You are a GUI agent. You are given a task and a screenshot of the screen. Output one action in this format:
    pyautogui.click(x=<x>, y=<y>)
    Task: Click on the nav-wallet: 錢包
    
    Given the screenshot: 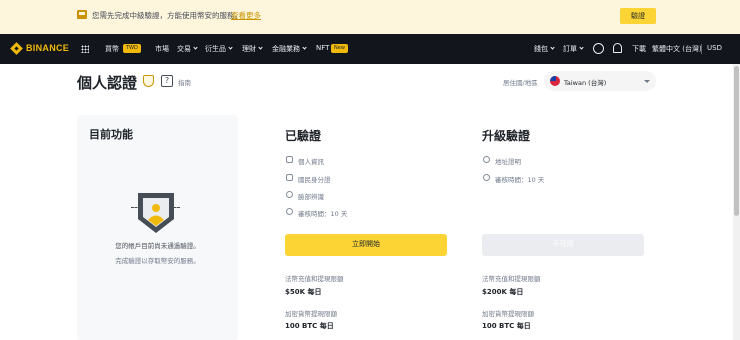 What is the action you would take?
    pyautogui.click(x=544, y=49)
    